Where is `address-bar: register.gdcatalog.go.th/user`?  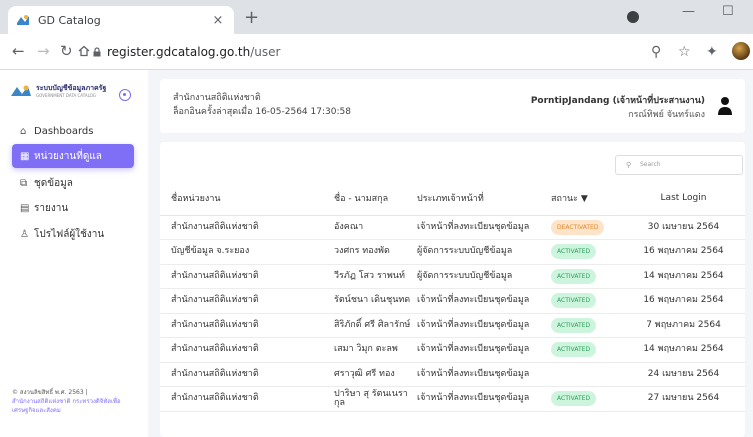
address-bar: register.gdcatalog.go.th/user is located at coordinates (193, 52).